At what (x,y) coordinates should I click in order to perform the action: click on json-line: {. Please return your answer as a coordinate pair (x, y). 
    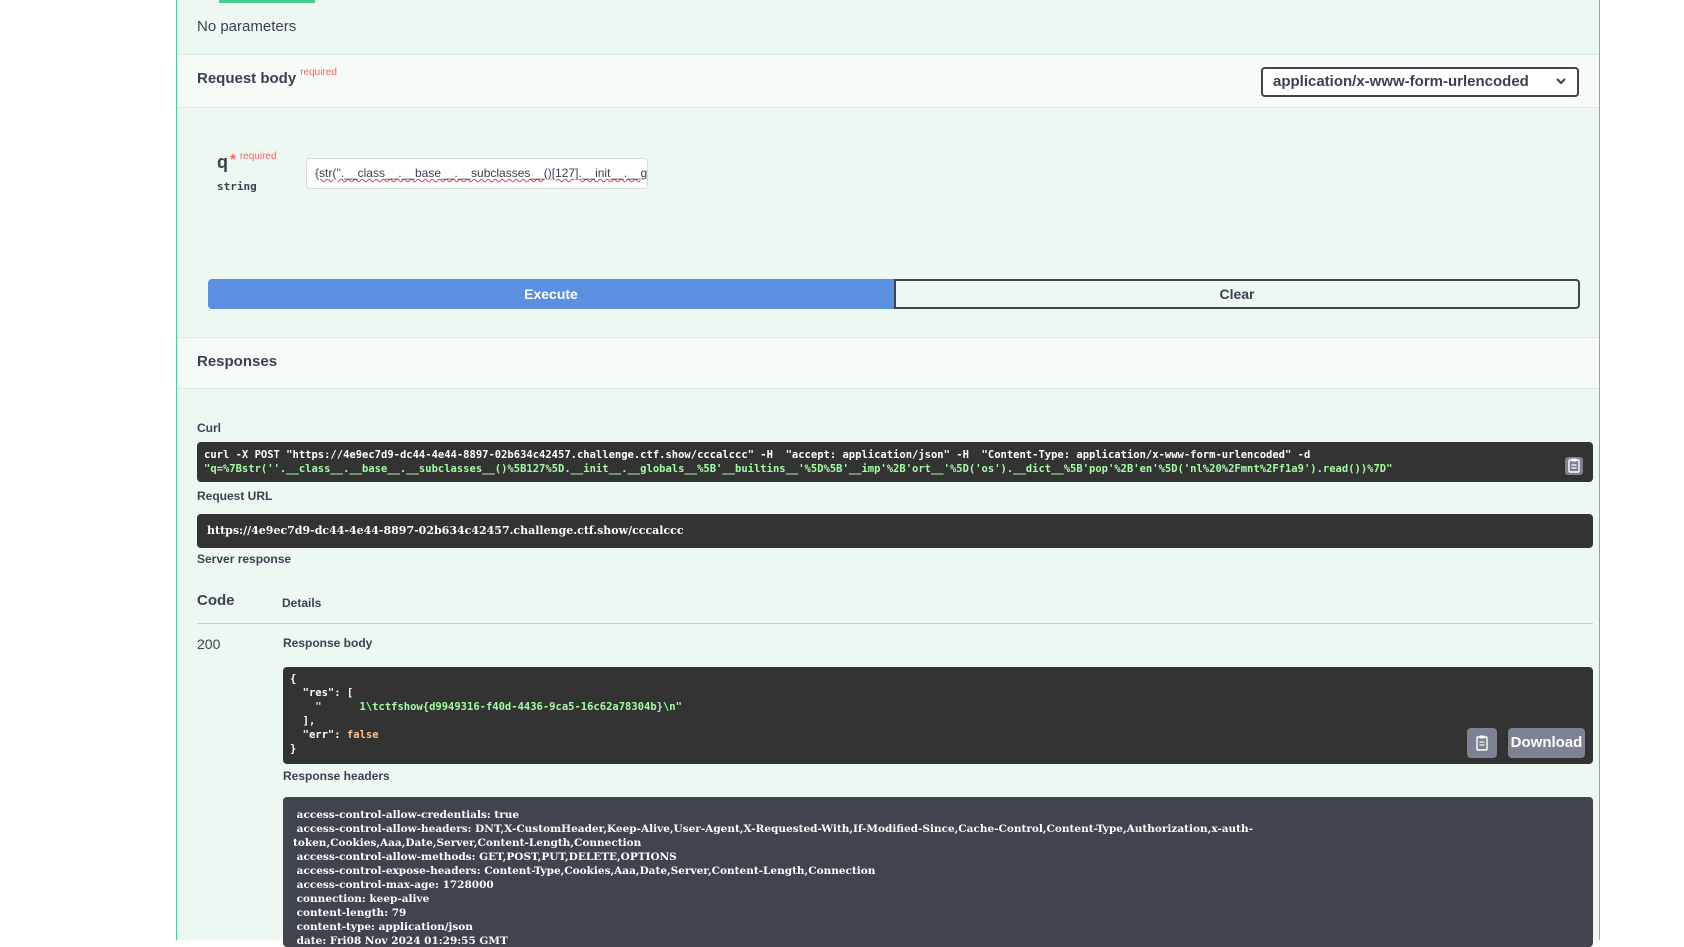
    Looking at the image, I should click on (293, 679).